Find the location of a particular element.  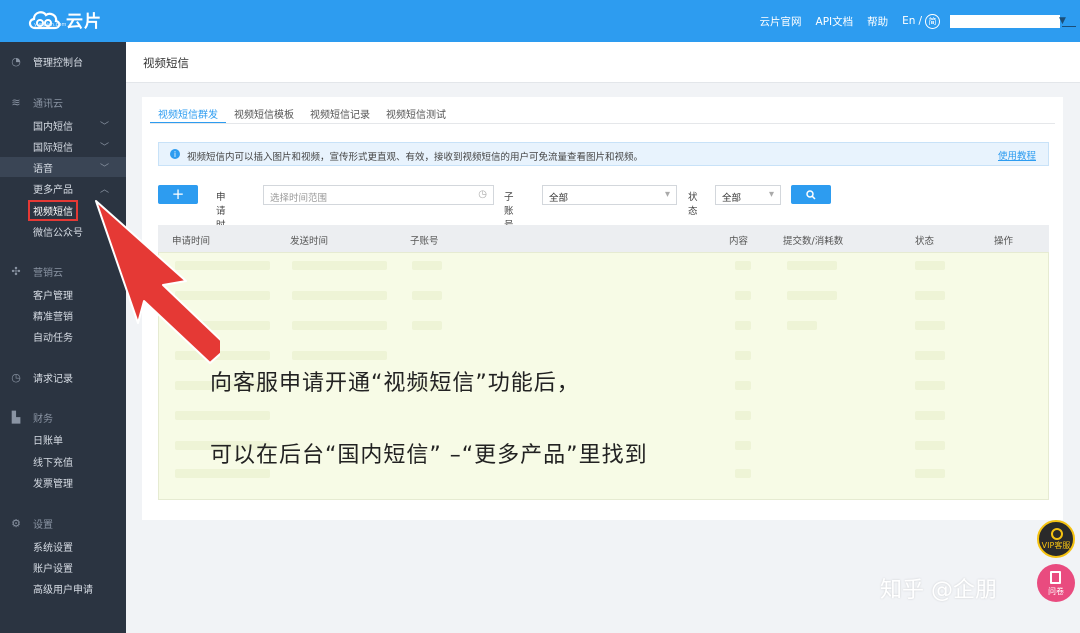

sidebar-console: ◔ 管理控制台 is located at coordinates (63, 61).